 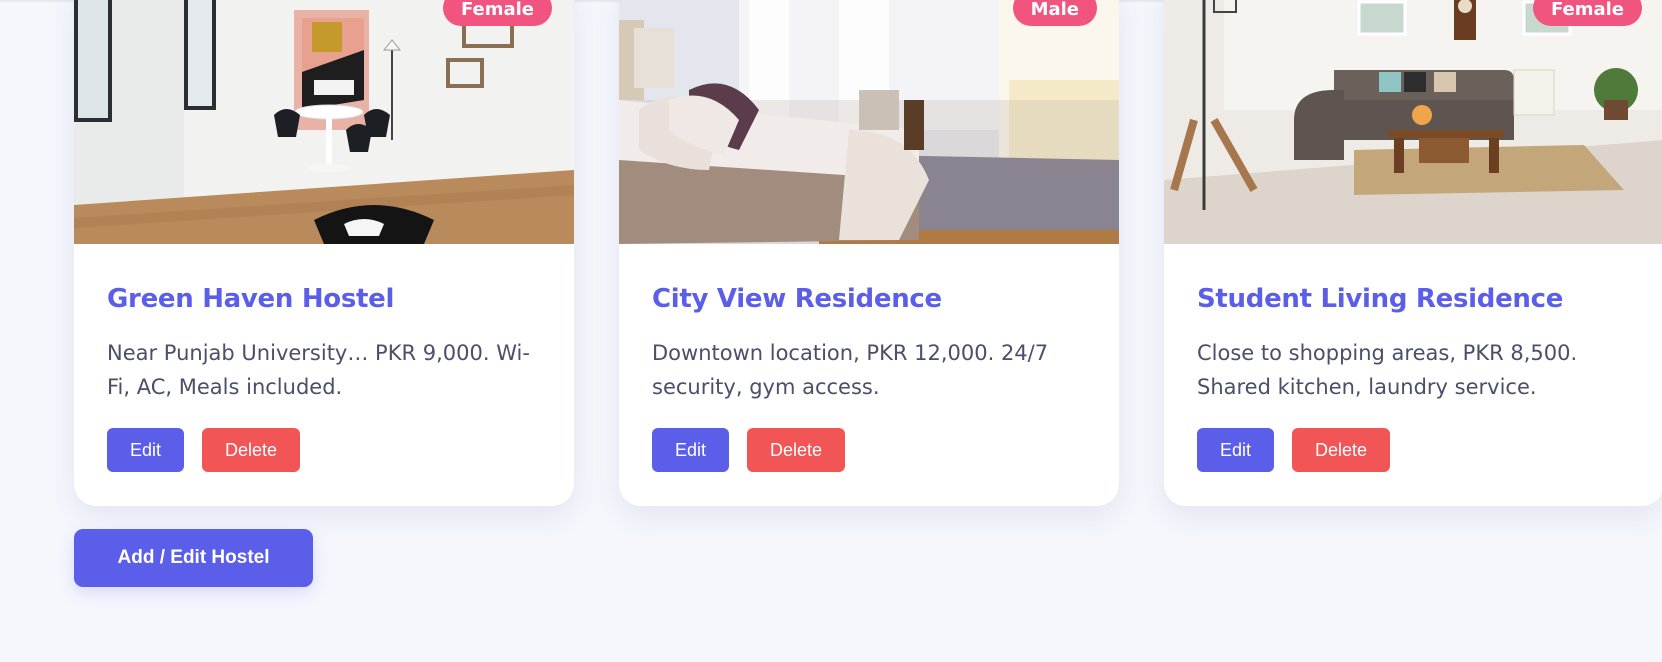 What do you see at coordinates (869, 122) in the screenshot?
I see `bedroom-photo: Male` at bounding box center [869, 122].